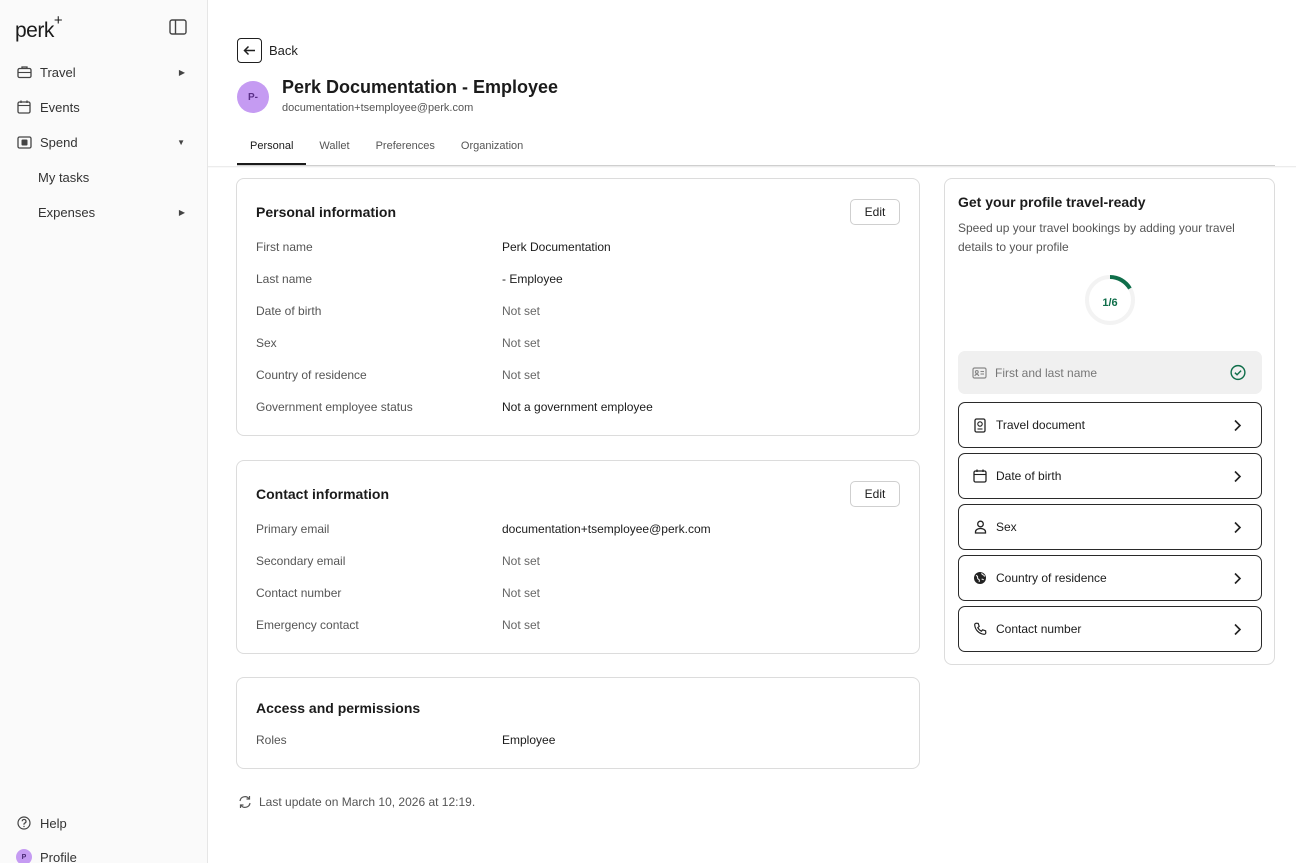 Image resolution: width=1296 pixels, height=863 pixels. Describe the element at coordinates (181, 142) in the screenshot. I see `caret-down-icon: ▼` at that location.